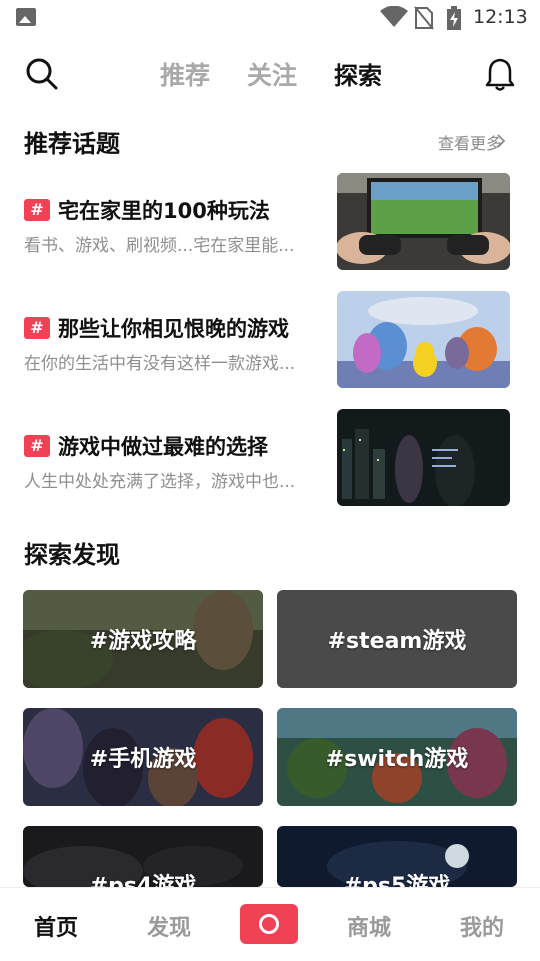  Describe the element at coordinates (470, 142) in the screenshot. I see `view-more-link: 查看更多` at that location.